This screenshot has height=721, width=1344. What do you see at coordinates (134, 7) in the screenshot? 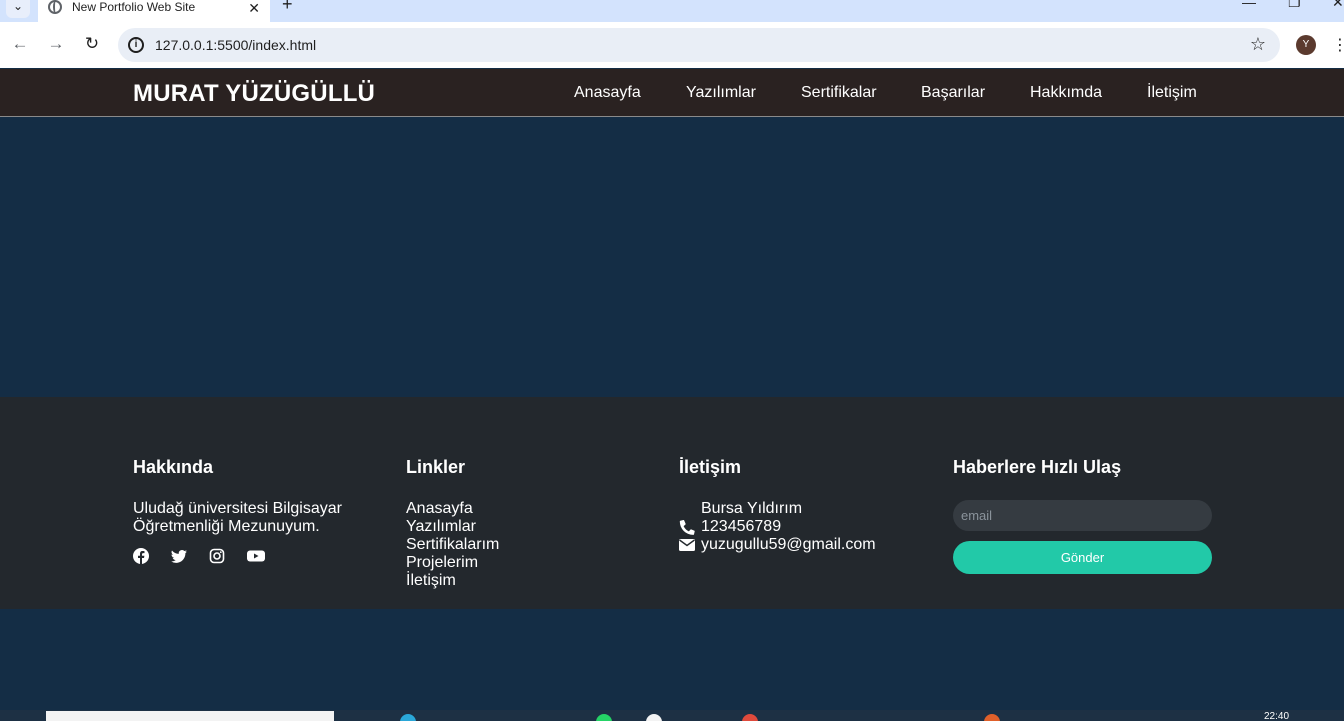
I see `tab-title: New Portfolio Web Site` at bounding box center [134, 7].